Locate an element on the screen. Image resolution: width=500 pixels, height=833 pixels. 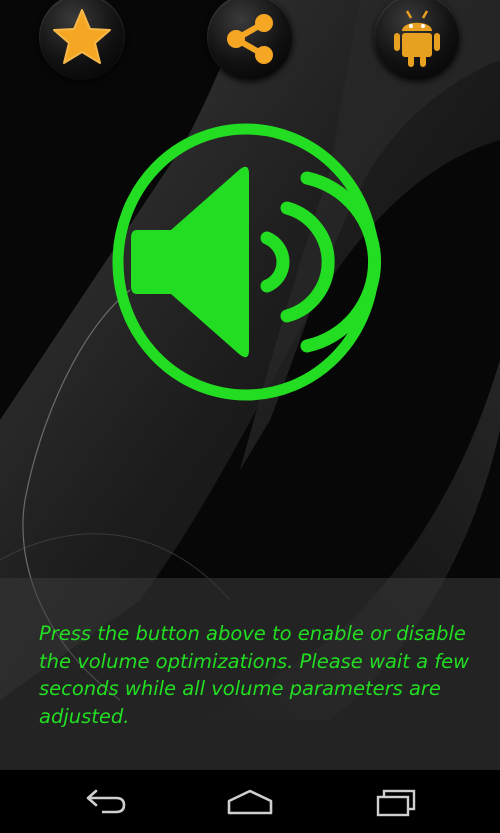
home-icon is located at coordinates (250, 801).